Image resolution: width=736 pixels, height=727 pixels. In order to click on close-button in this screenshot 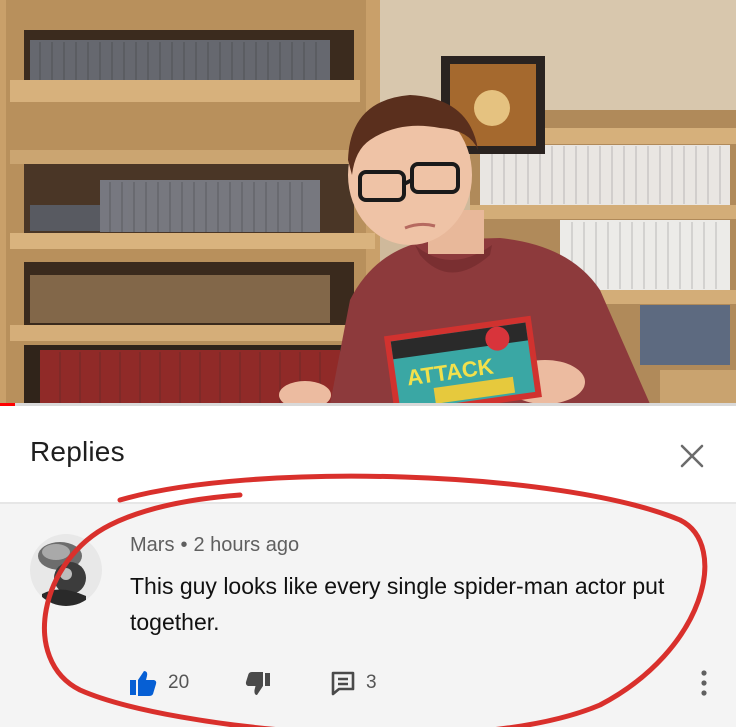, I will do `click(692, 456)`.